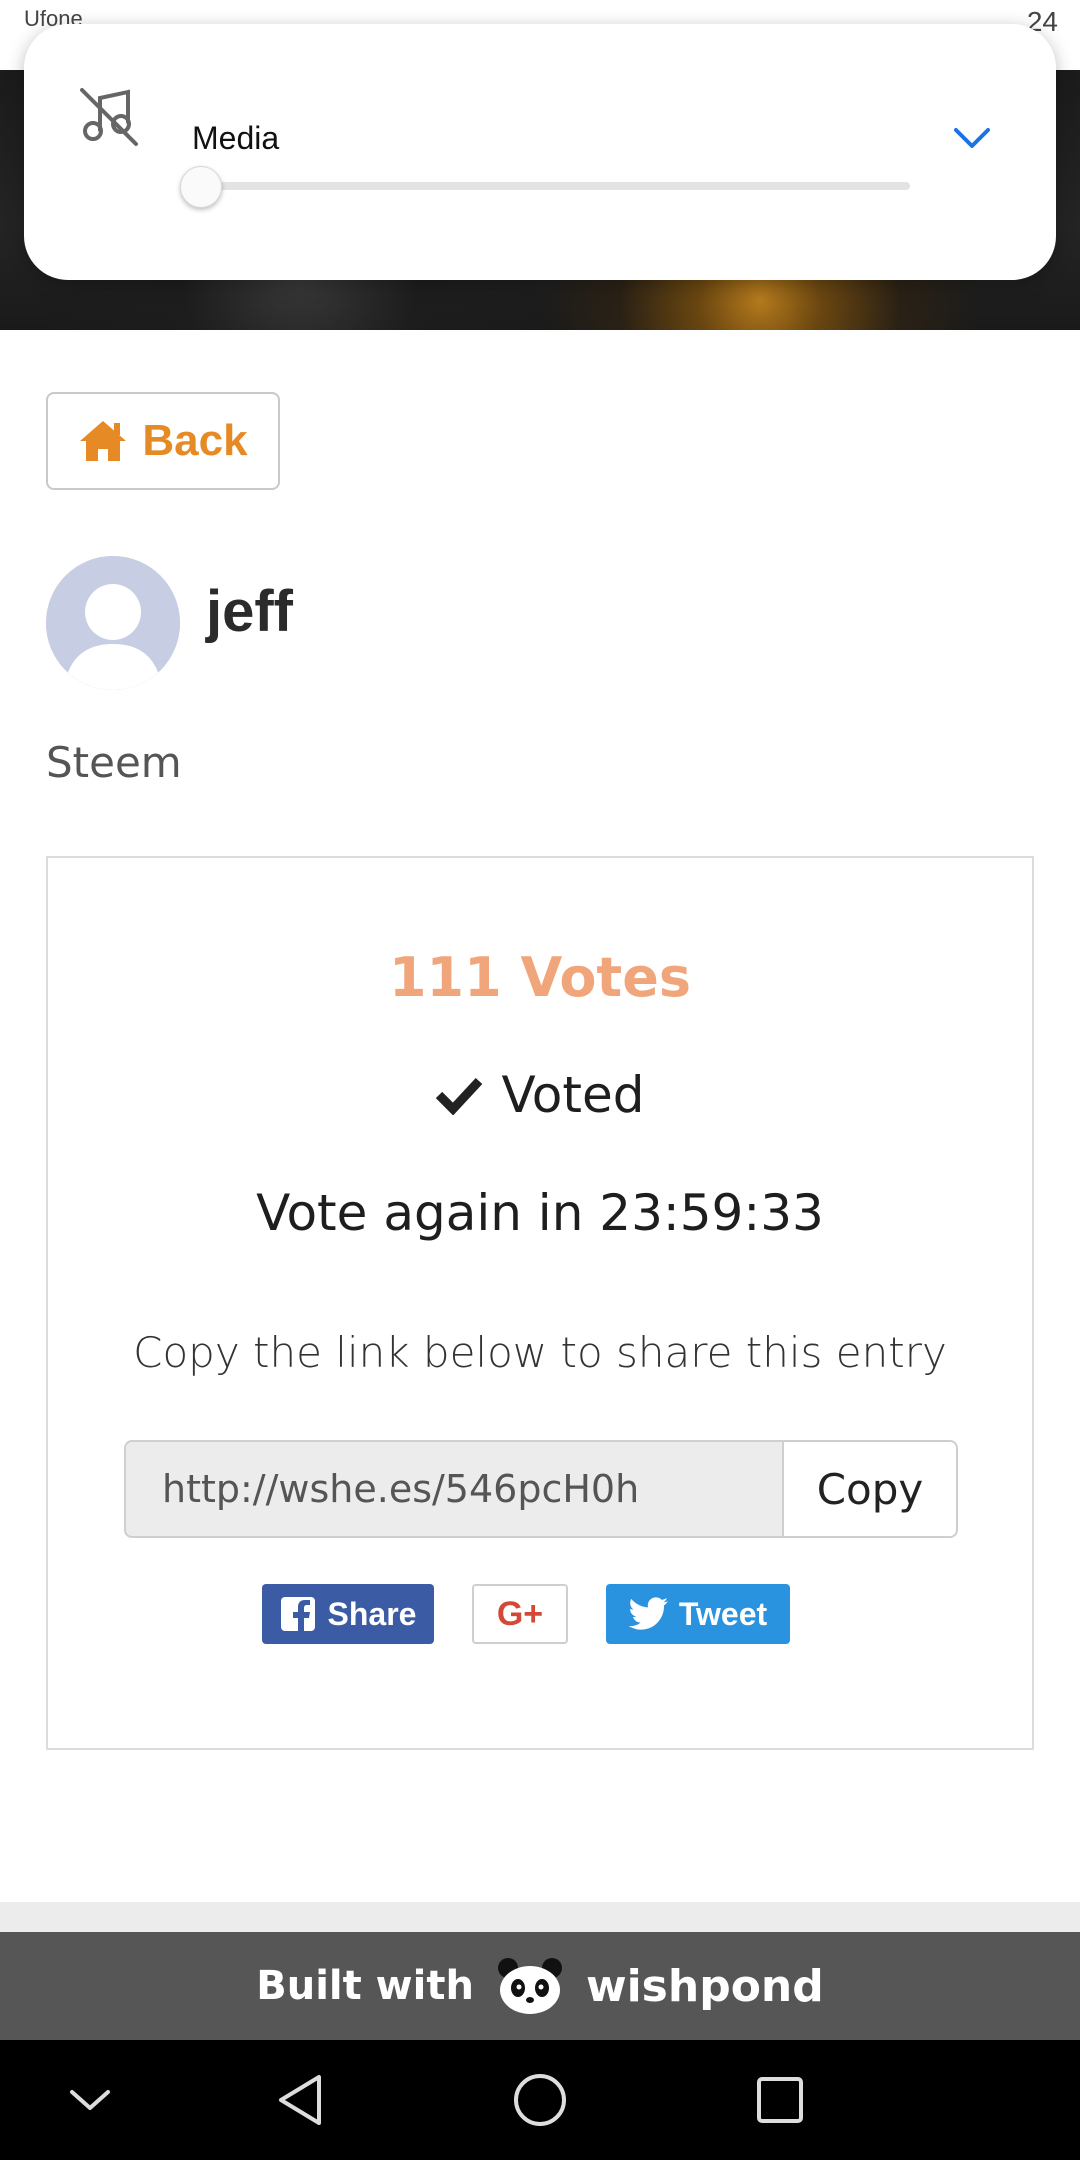  What do you see at coordinates (540, 1917) in the screenshot?
I see `footer-separator` at bounding box center [540, 1917].